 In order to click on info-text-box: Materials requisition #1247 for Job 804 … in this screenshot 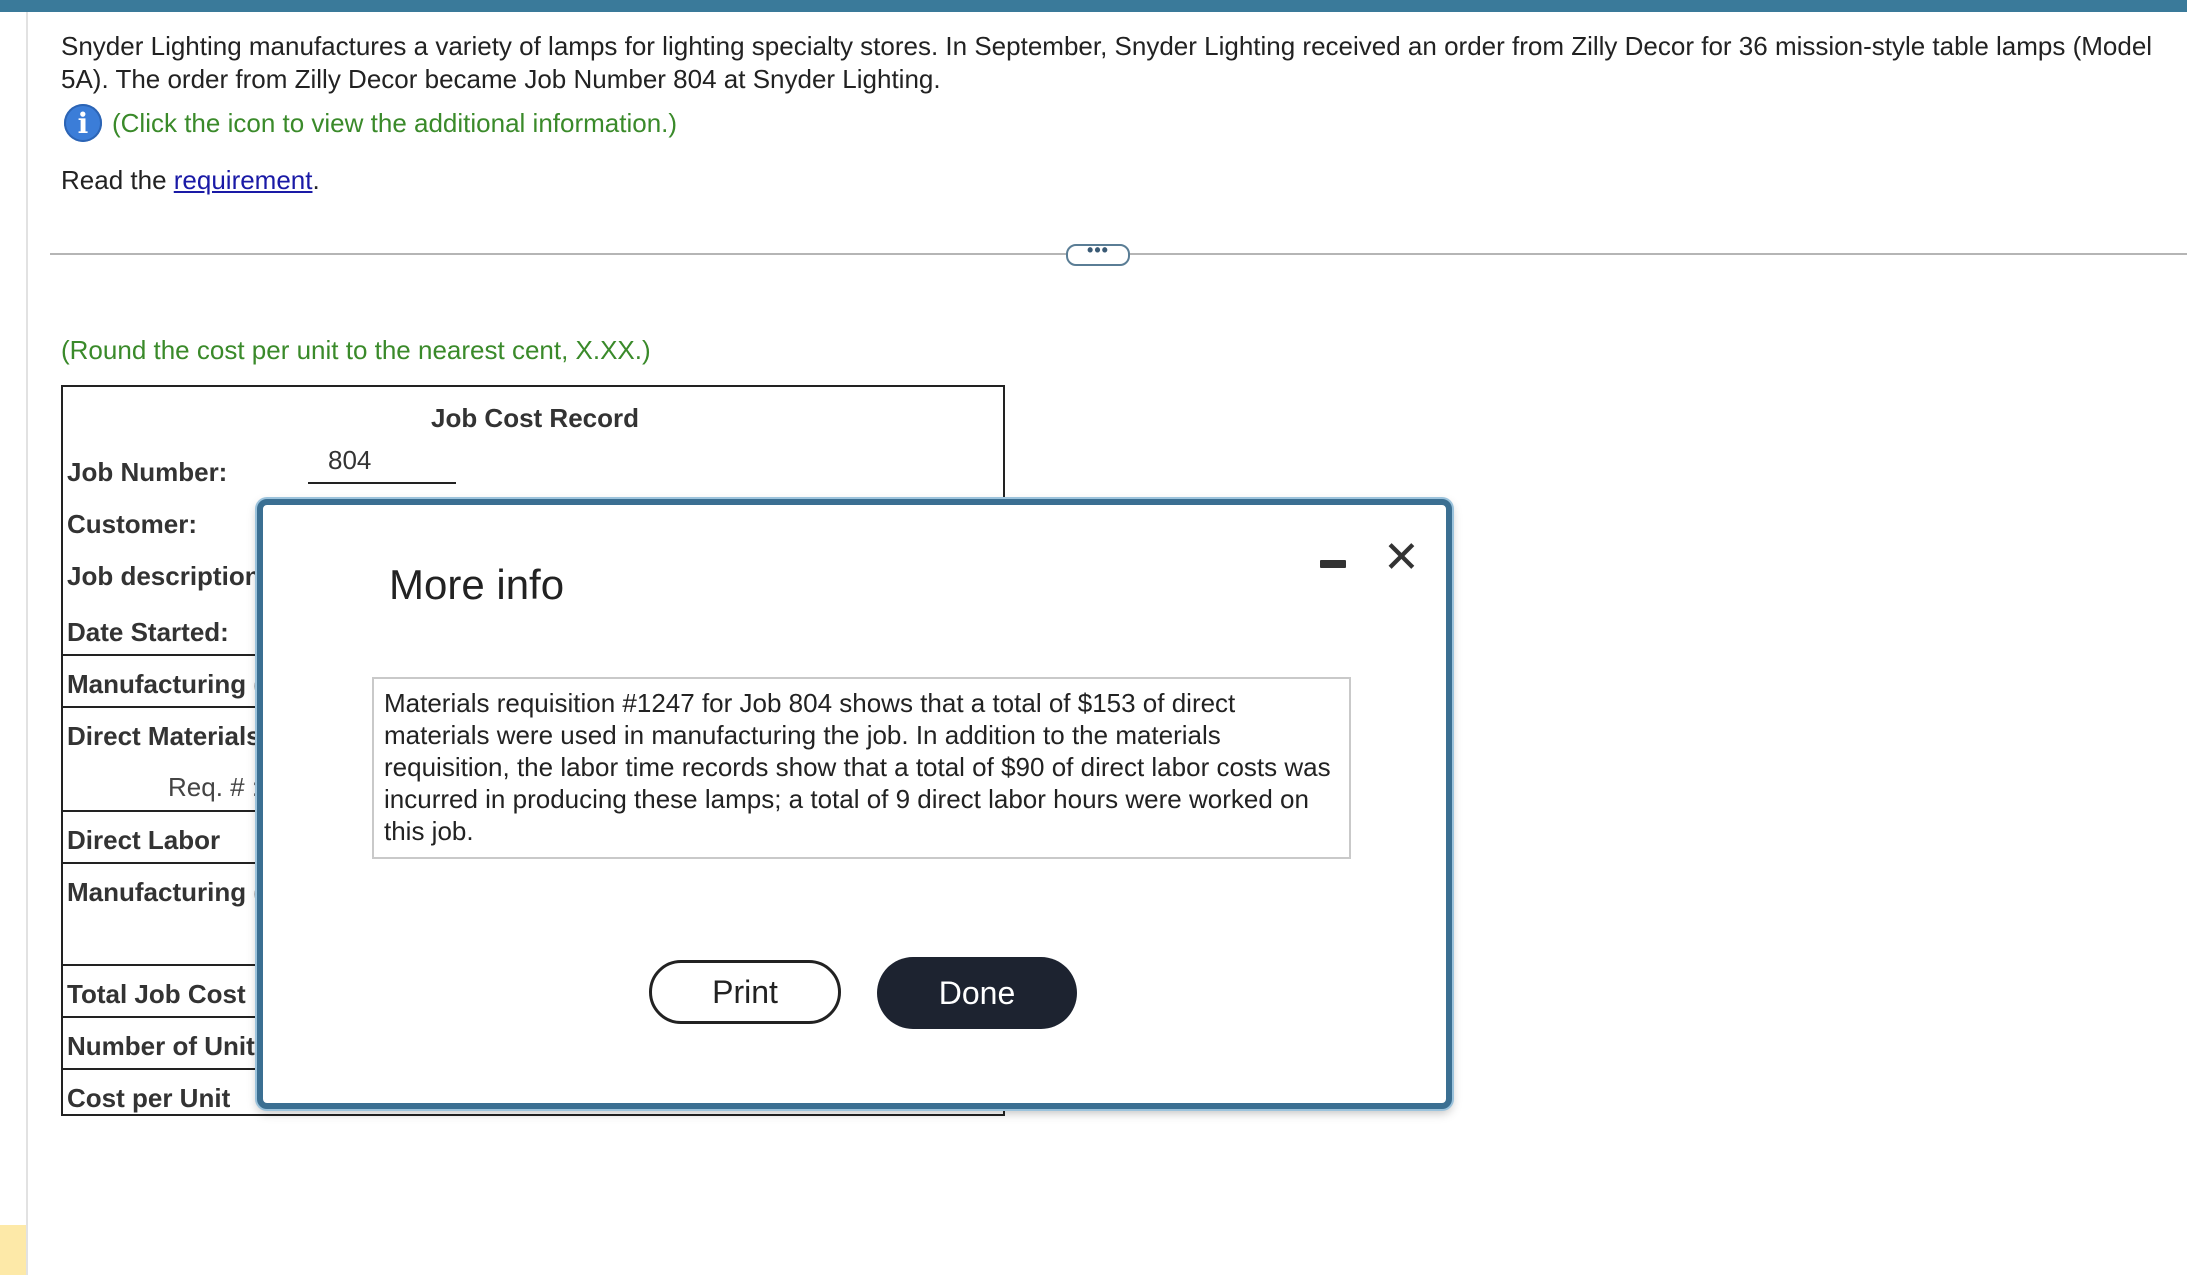, I will do `click(861, 768)`.